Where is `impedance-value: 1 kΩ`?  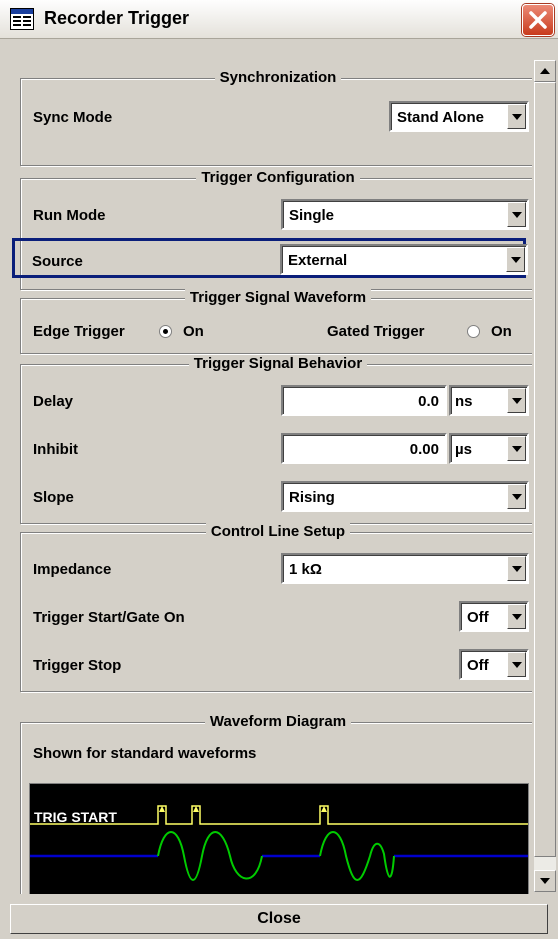 impedance-value: 1 kΩ is located at coordinates (305, 569).